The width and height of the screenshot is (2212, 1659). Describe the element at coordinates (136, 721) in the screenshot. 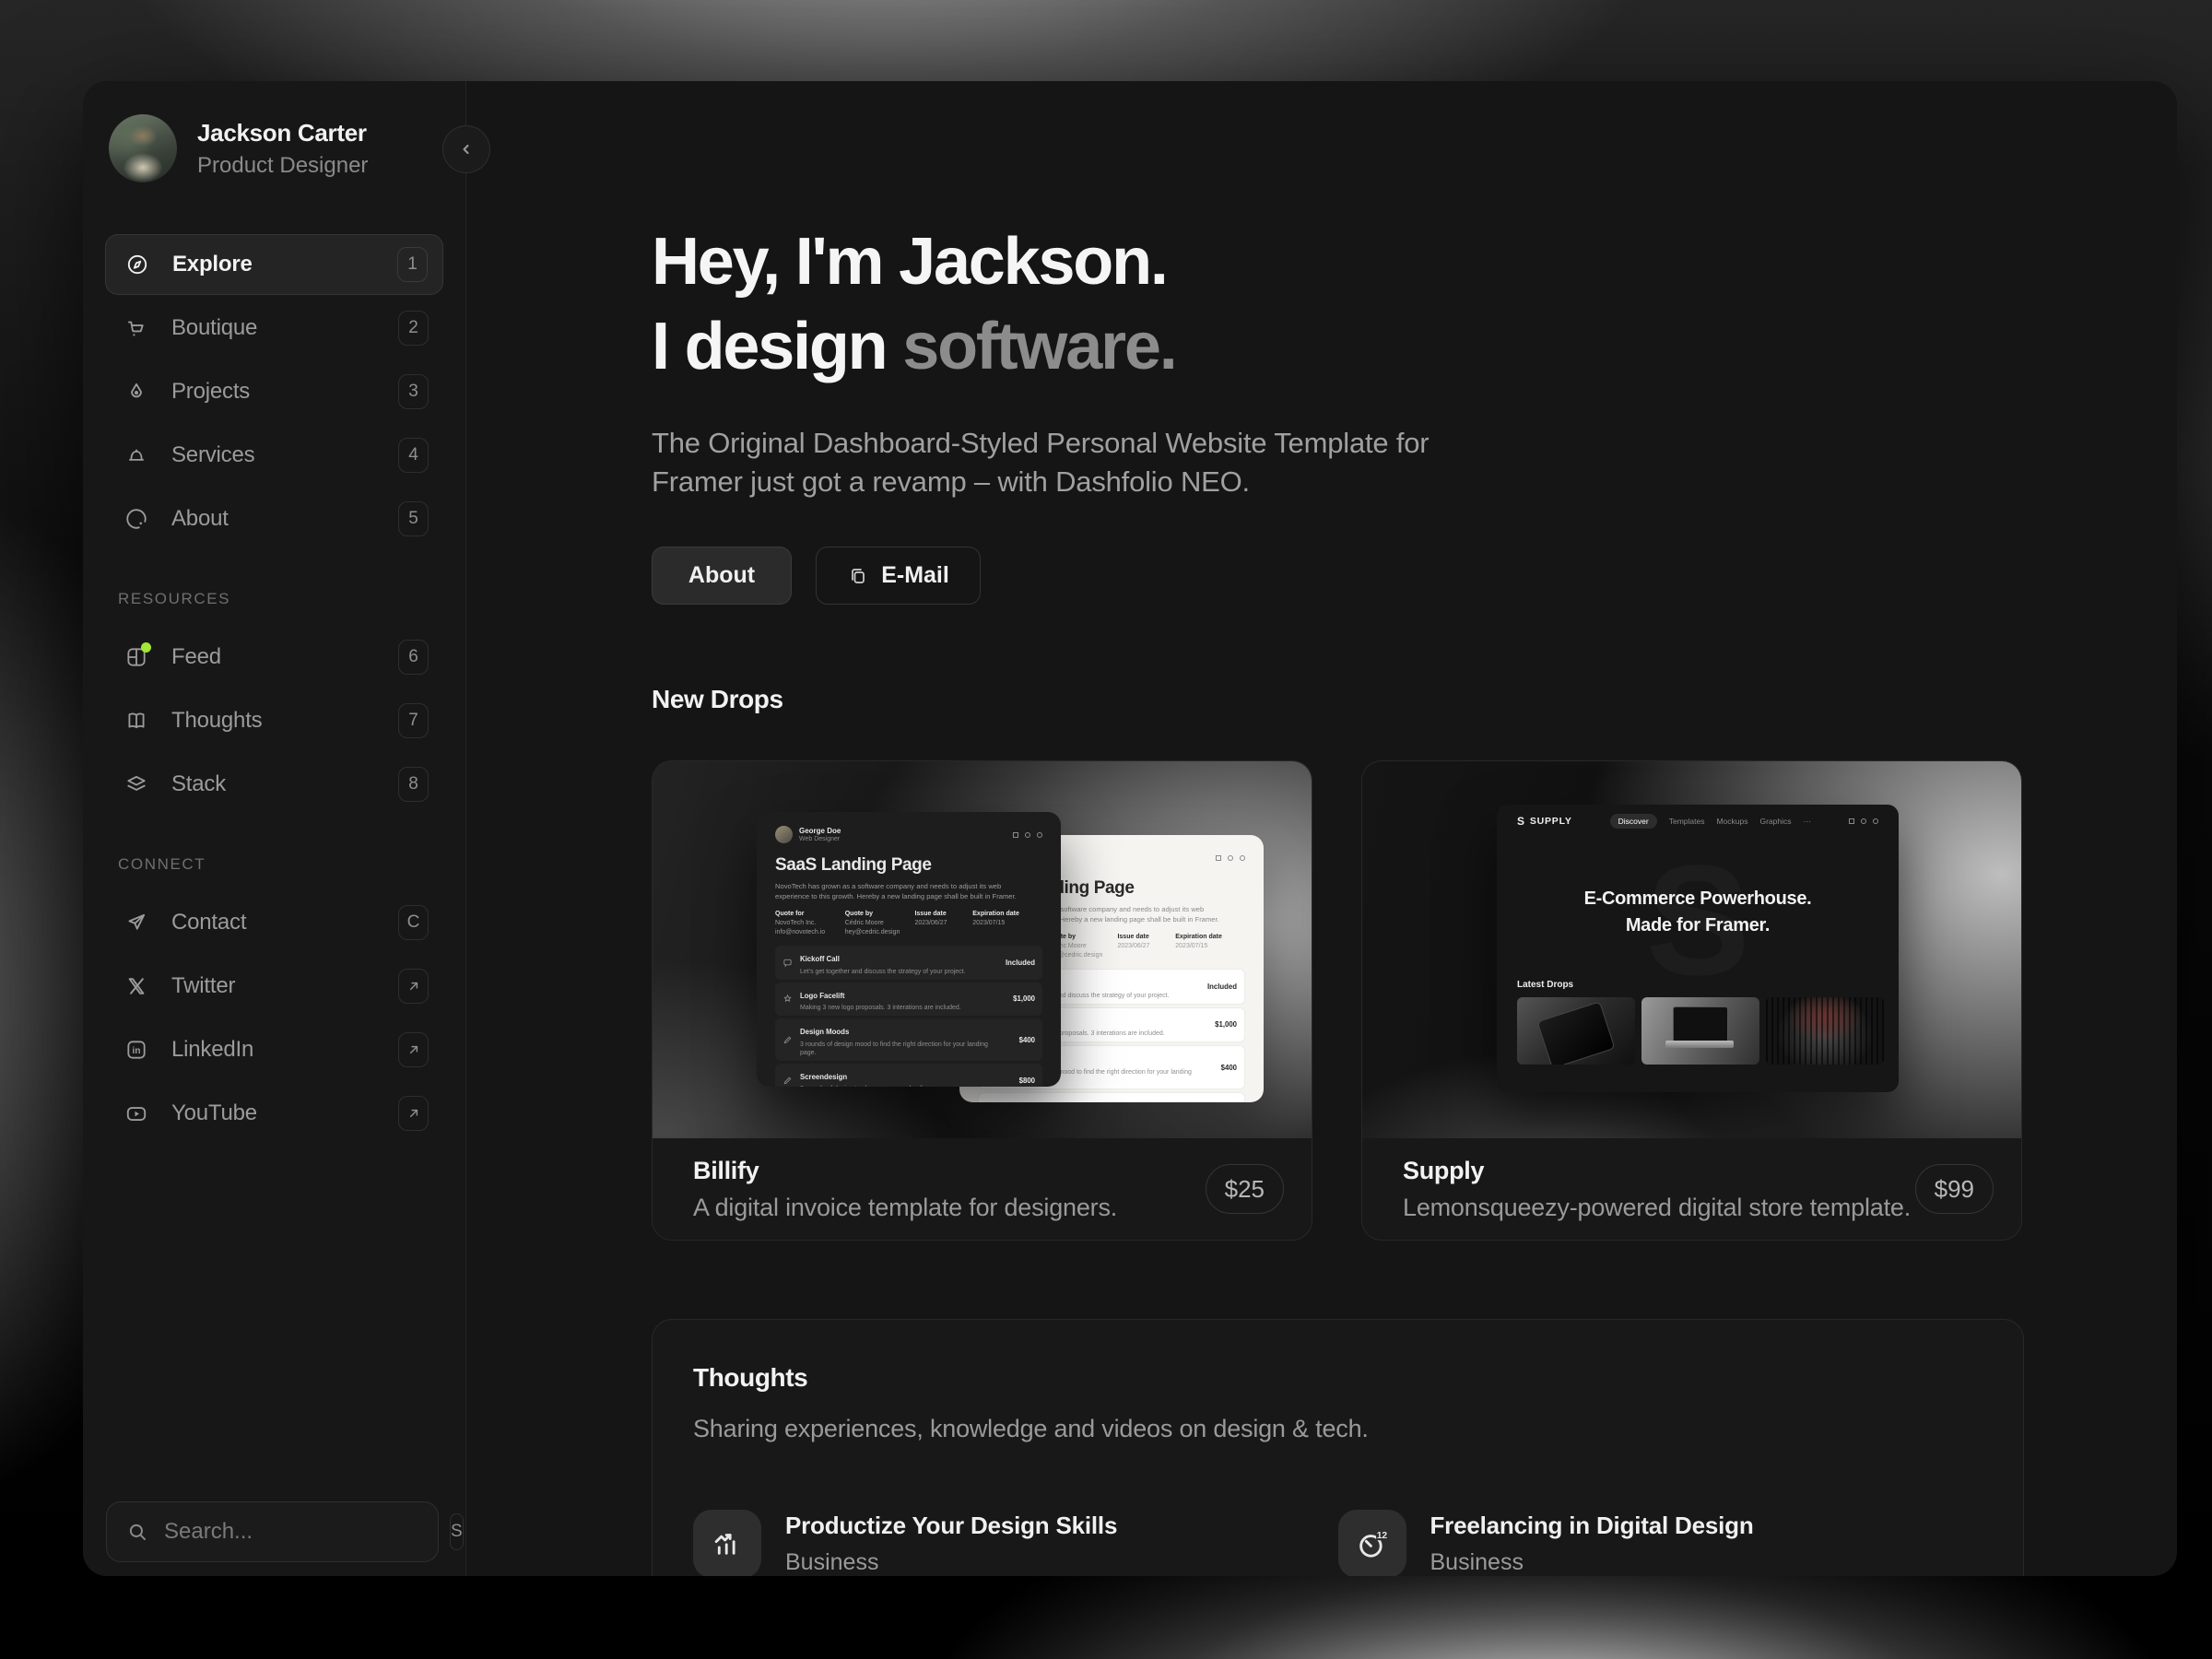

I see `book-icon` at that location.